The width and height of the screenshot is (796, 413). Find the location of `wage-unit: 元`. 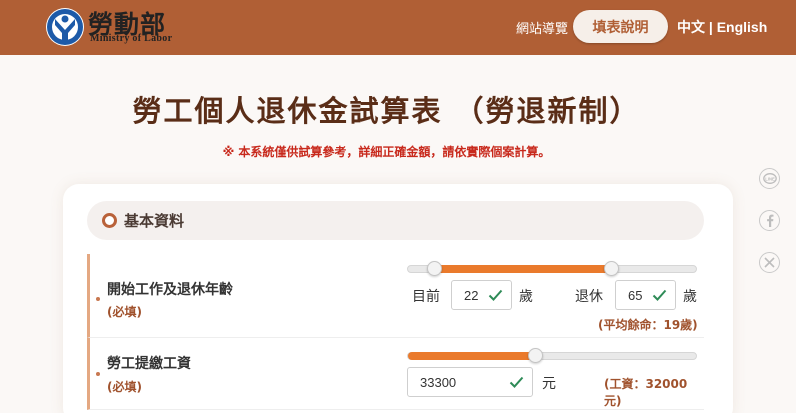

wage-unit: 元 is located at coordinates (549, 384).